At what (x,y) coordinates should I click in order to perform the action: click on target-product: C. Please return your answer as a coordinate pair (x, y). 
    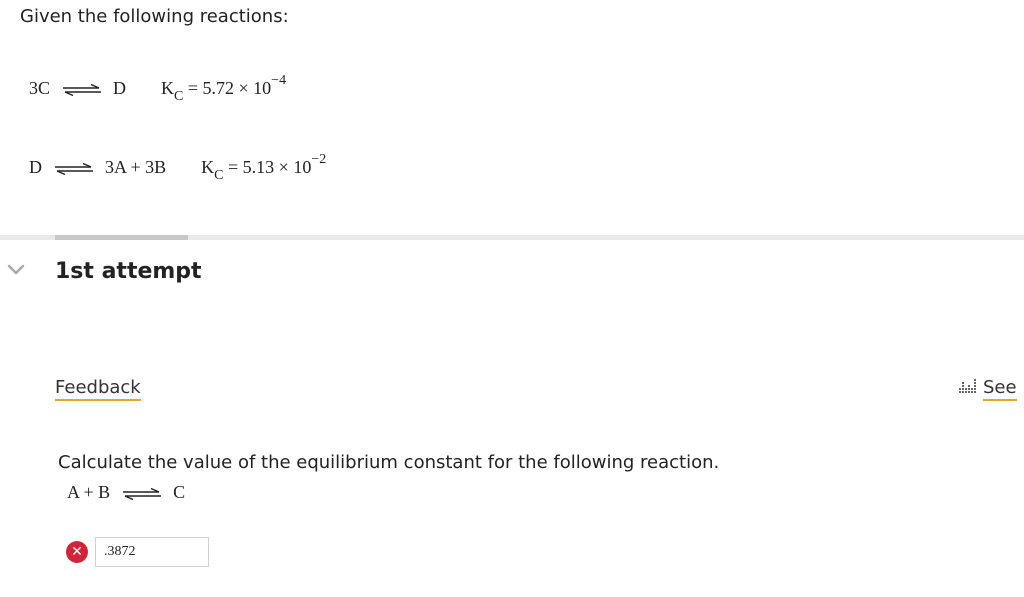
    Looking at the image, I should click on (179, 492).